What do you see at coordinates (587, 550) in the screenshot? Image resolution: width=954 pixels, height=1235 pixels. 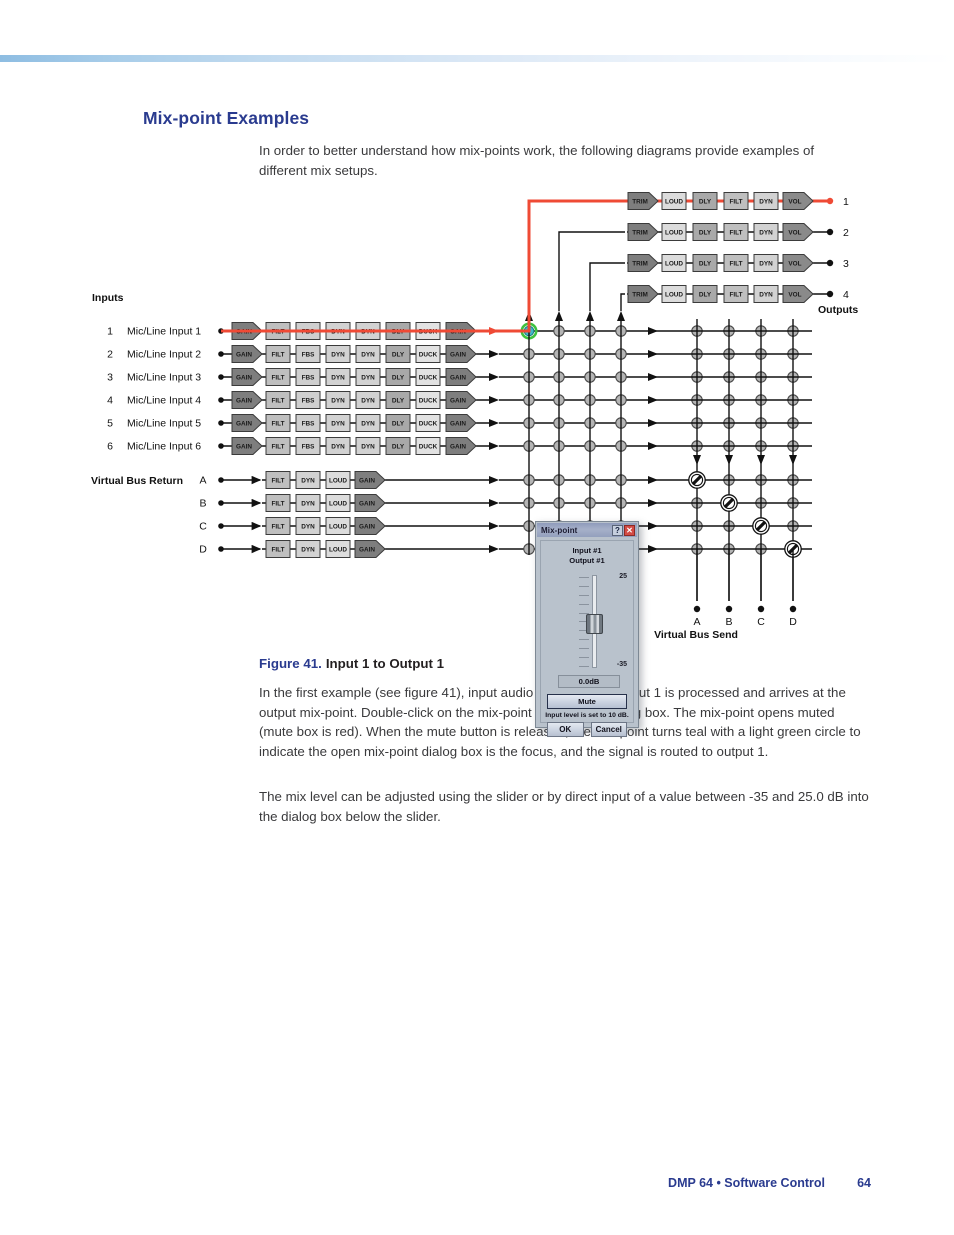 I see `dialog-heading-input: Input #1` at bounding box center [587, 550].